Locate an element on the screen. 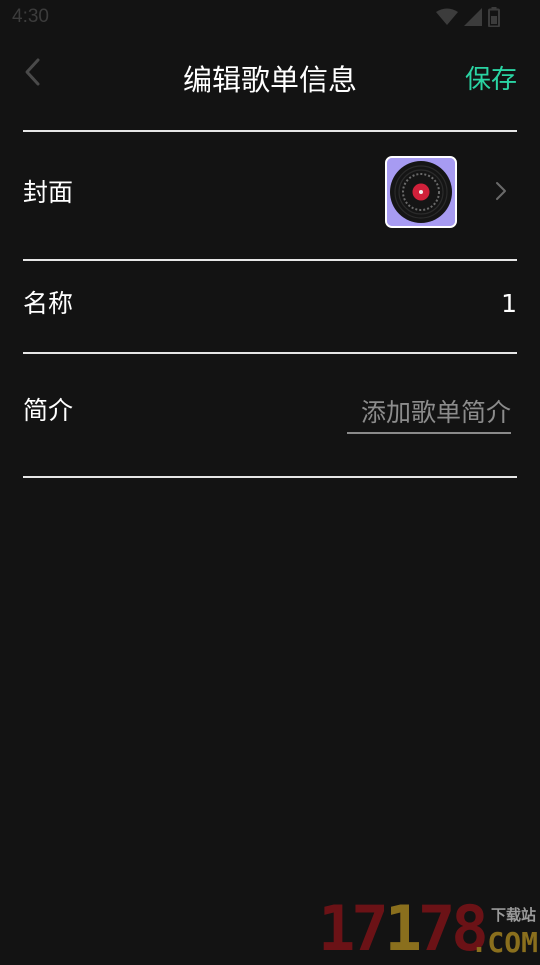 This screenshot has width=540, height=965. name-label: 名称 is located at coordinates (48, 303).